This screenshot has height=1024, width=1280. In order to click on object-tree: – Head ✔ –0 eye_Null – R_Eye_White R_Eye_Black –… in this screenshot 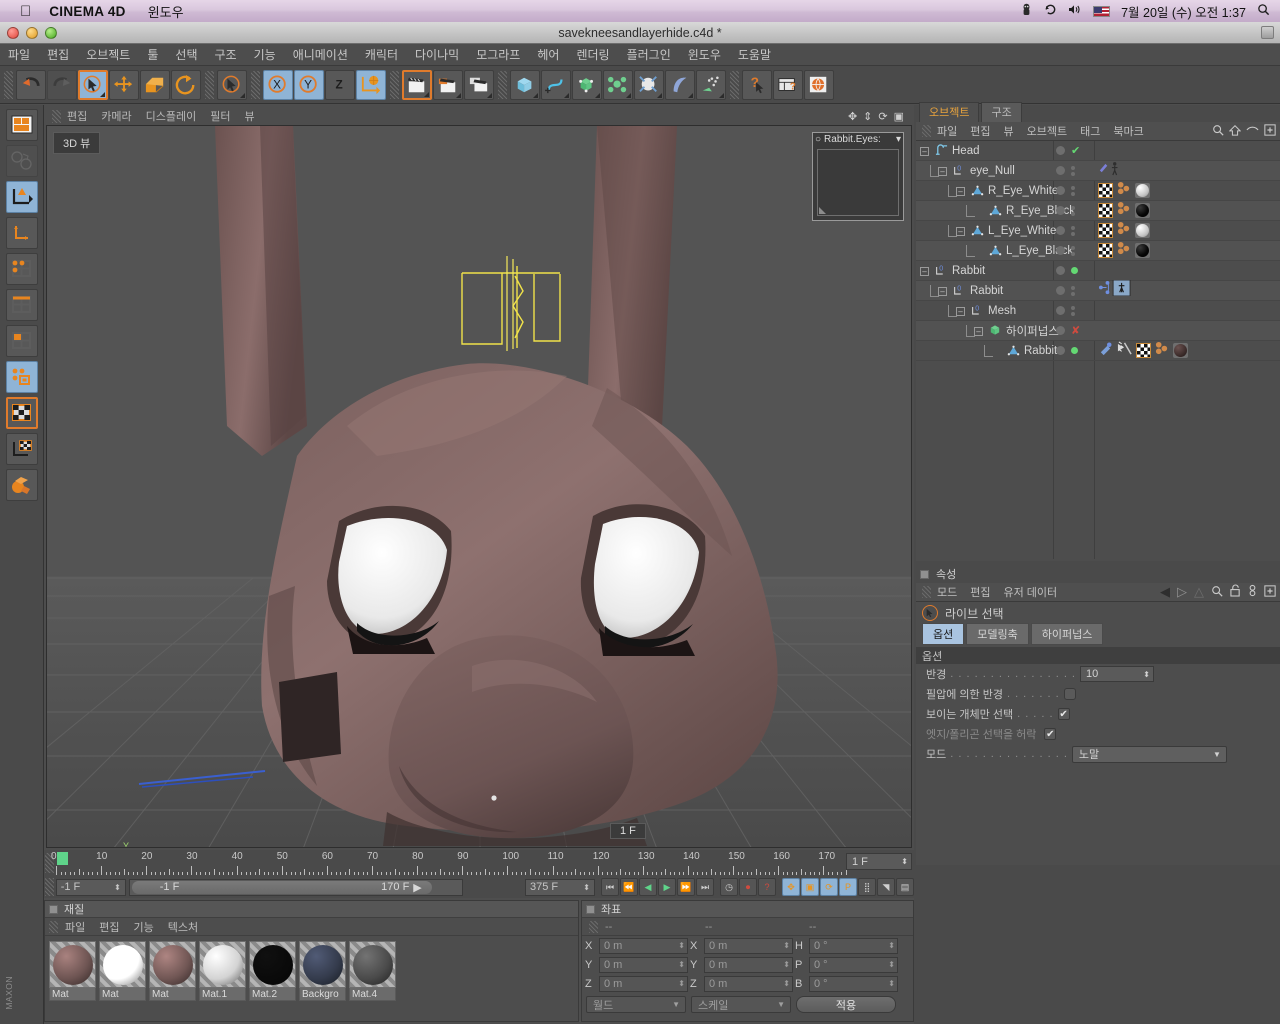, I will do `click(1098, 350)`.